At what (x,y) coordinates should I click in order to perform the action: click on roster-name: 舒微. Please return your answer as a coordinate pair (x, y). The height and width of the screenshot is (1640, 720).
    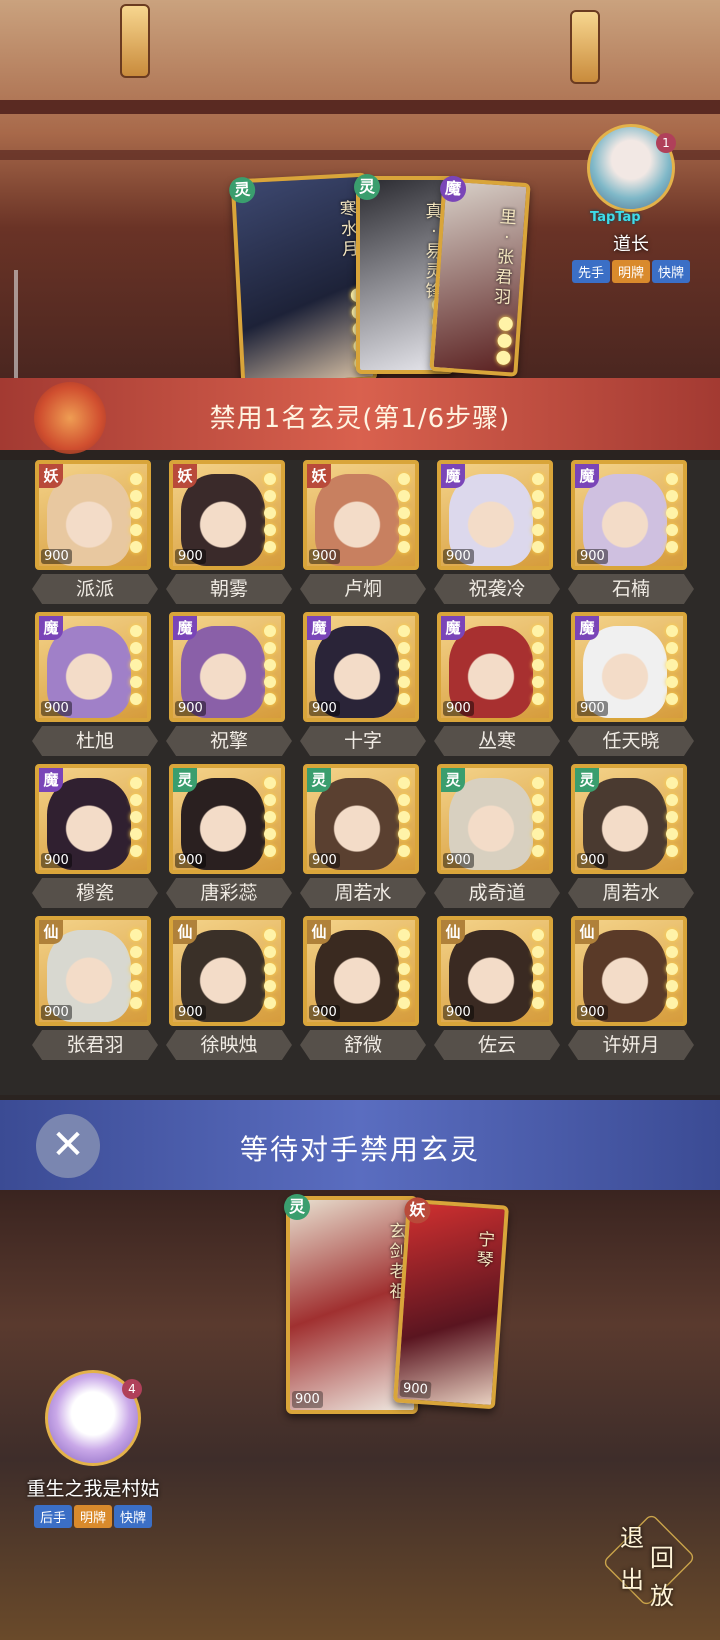
    Looking at the image, I should click on (363, 1045).